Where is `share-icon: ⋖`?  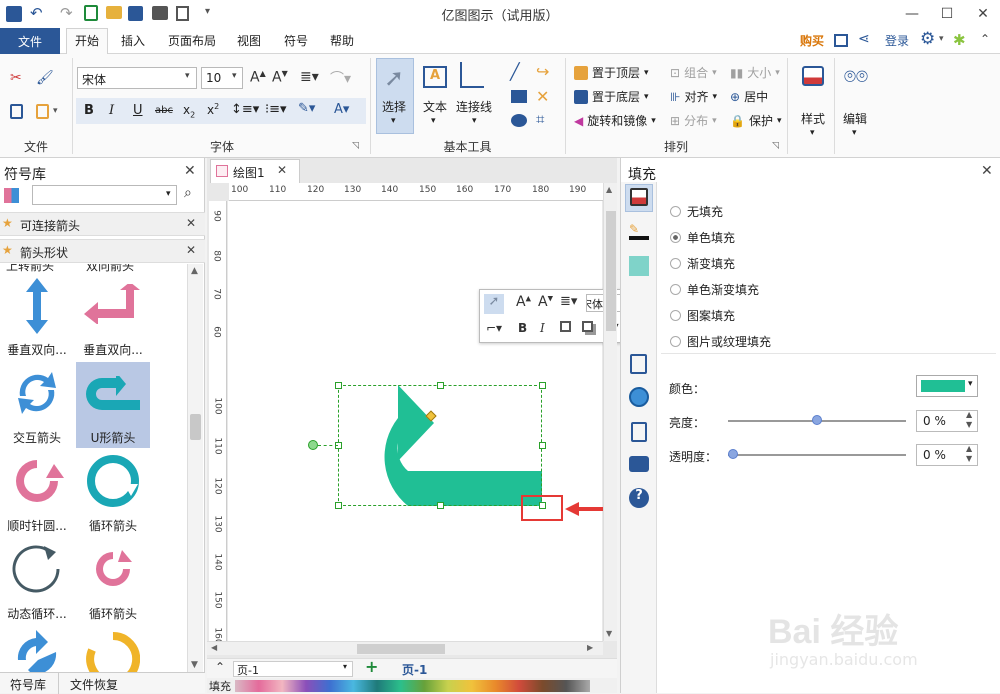
share-icon: ⋖ is located at coordinates (864, 39).